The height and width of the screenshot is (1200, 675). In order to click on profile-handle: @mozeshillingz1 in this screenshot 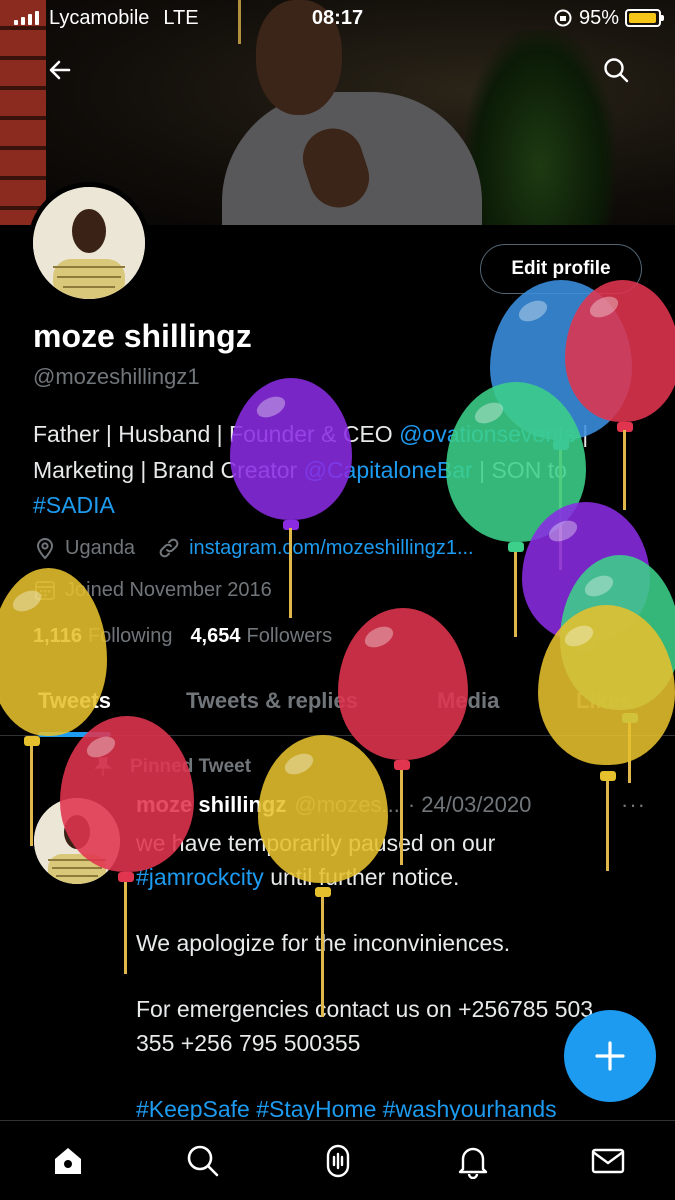, I will do `click(116, 376)`.